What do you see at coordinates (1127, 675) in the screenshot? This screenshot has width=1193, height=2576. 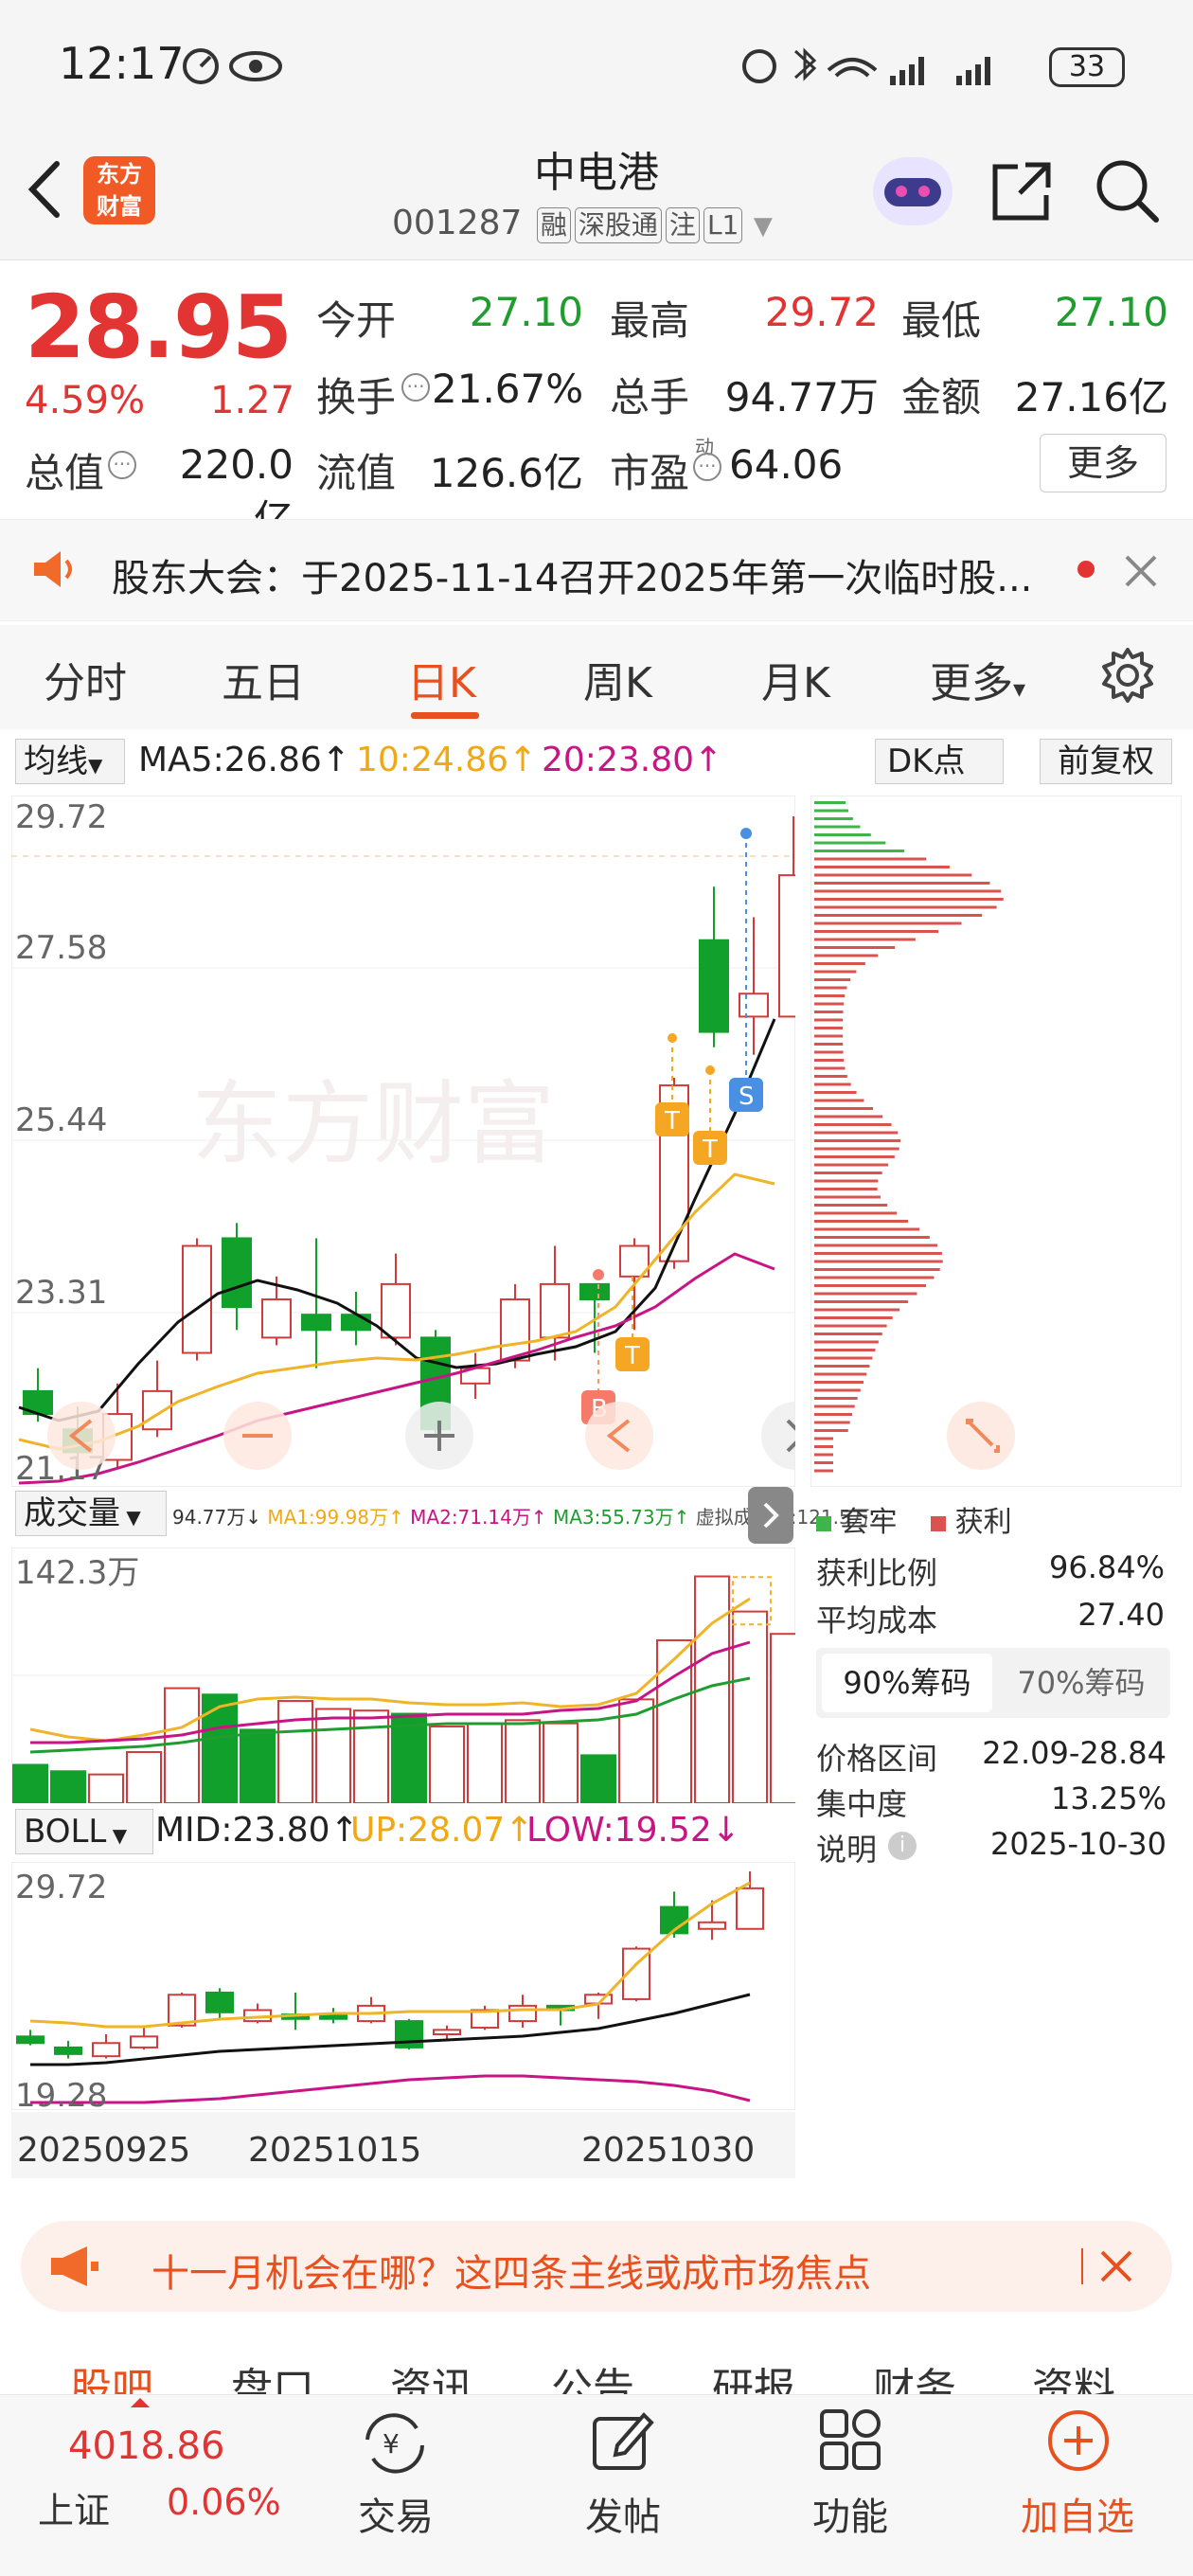 I see `settings-gear-icon` at bounding box center [1127, 675].